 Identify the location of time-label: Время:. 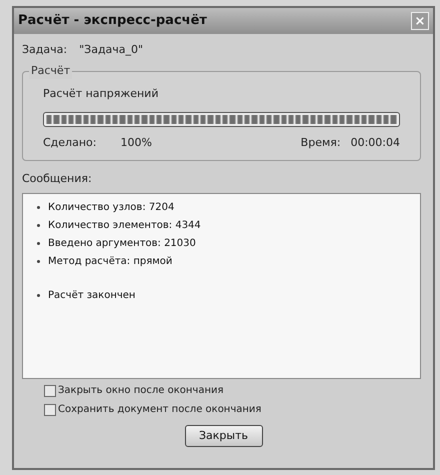
(320, 143).